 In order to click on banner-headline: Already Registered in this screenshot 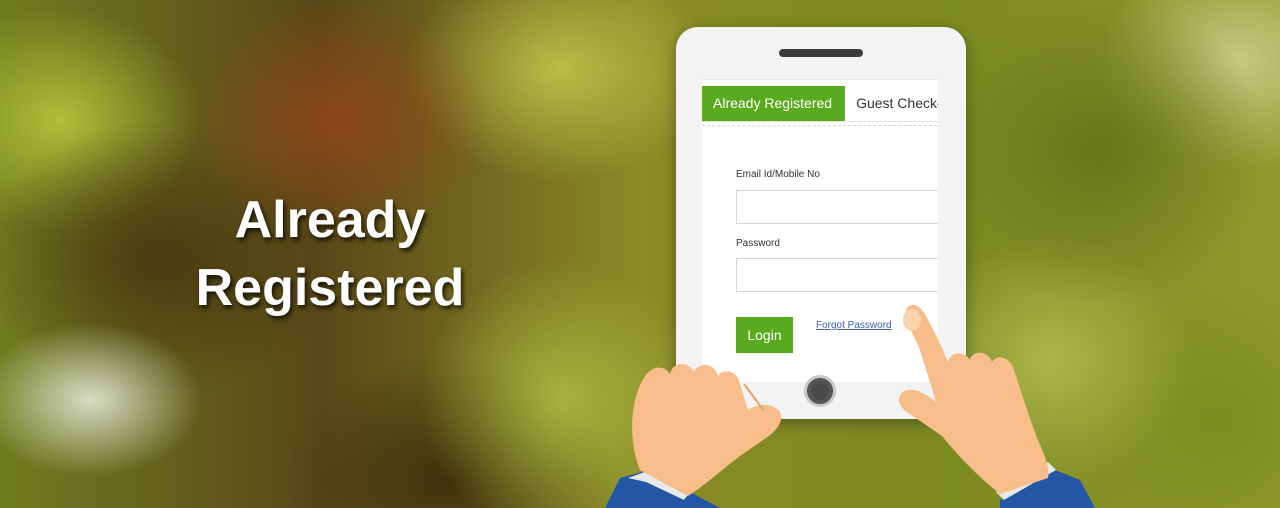, I will do `click(330, 254)`.